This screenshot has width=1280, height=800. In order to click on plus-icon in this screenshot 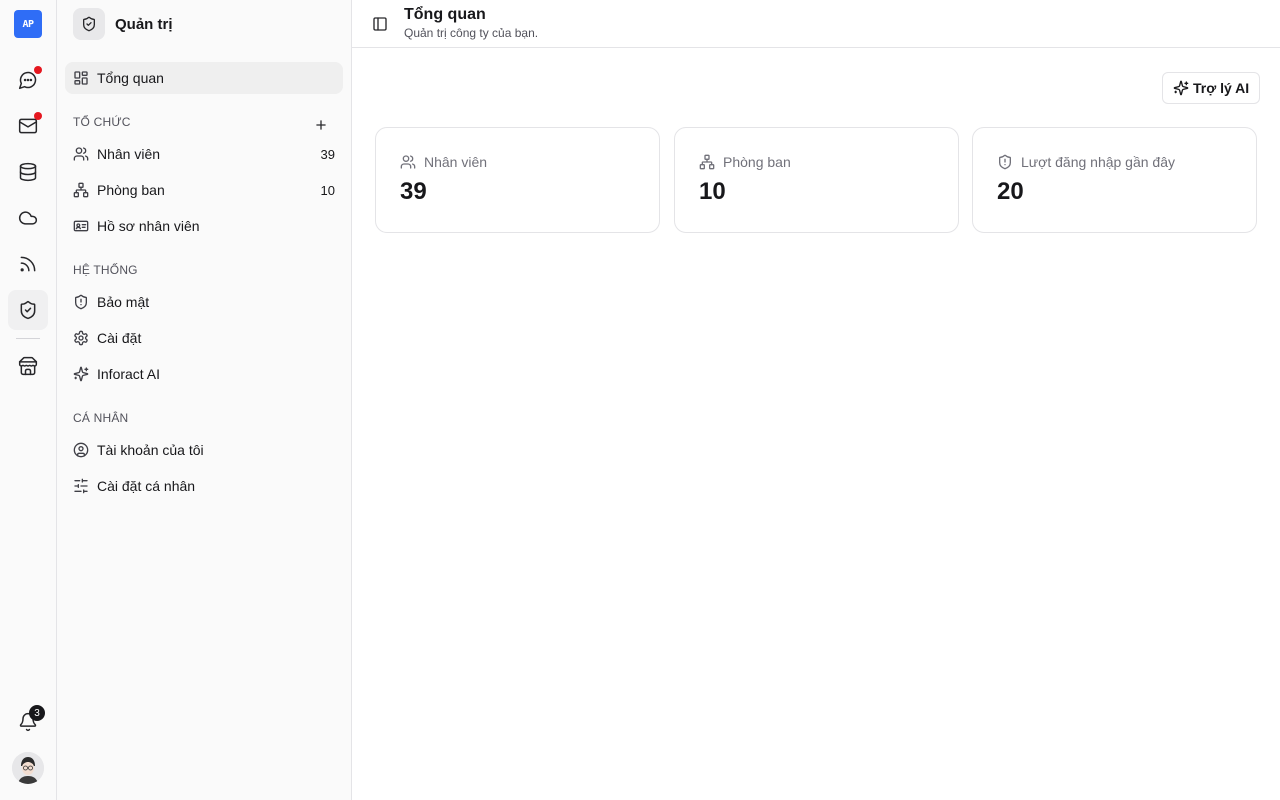, I will do `click(321, 125)`.